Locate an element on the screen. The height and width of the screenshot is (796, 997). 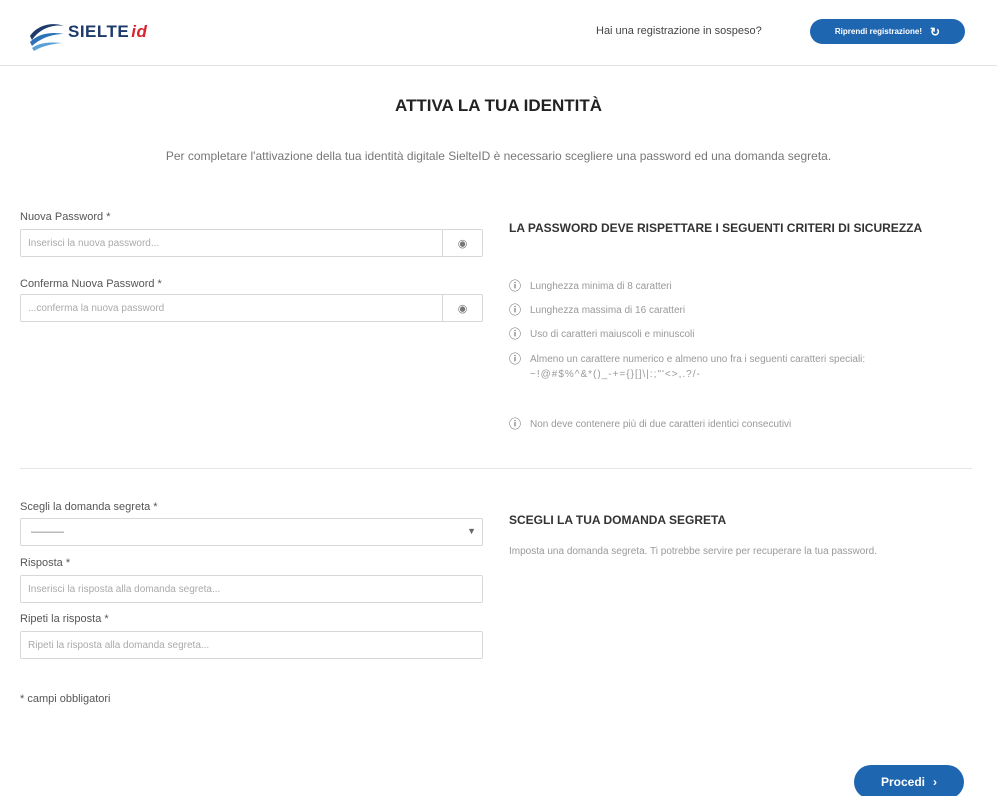
resume-registration-label: Riprendi registrazione! is located at coordinates (878, 31).